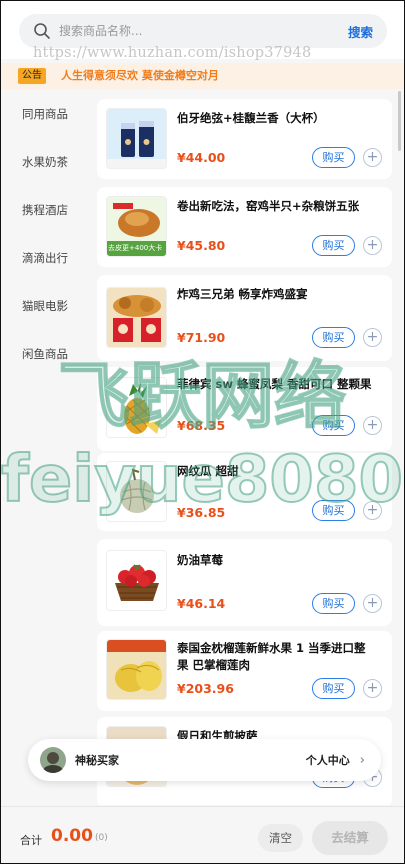 The height and width of the screenshot is (864, 405). Describe the element at coordinates (136, 317) in the screenshot. I see `fried-chicken-icon` at that location.